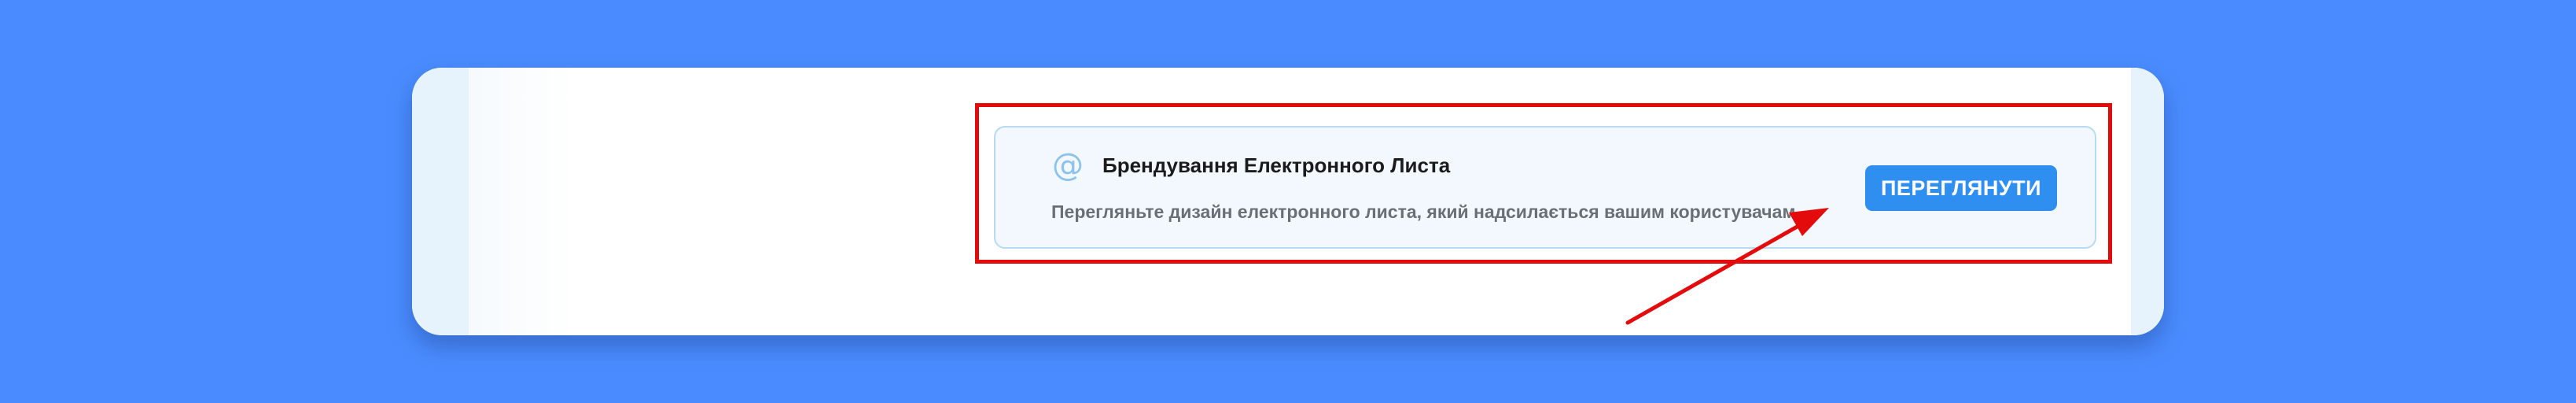  Describe the element at coordinates (2147, 201) in the screenshot. I see `right-sidebar-strip` at that location.